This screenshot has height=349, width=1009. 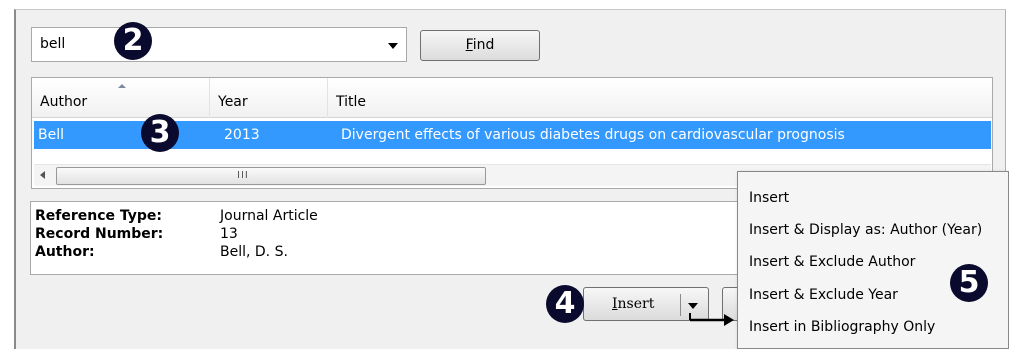 What do you see at coordinates (51, 135) in the screenshot?
I see `cell-author: Bell` at bounding box center [51, 135].